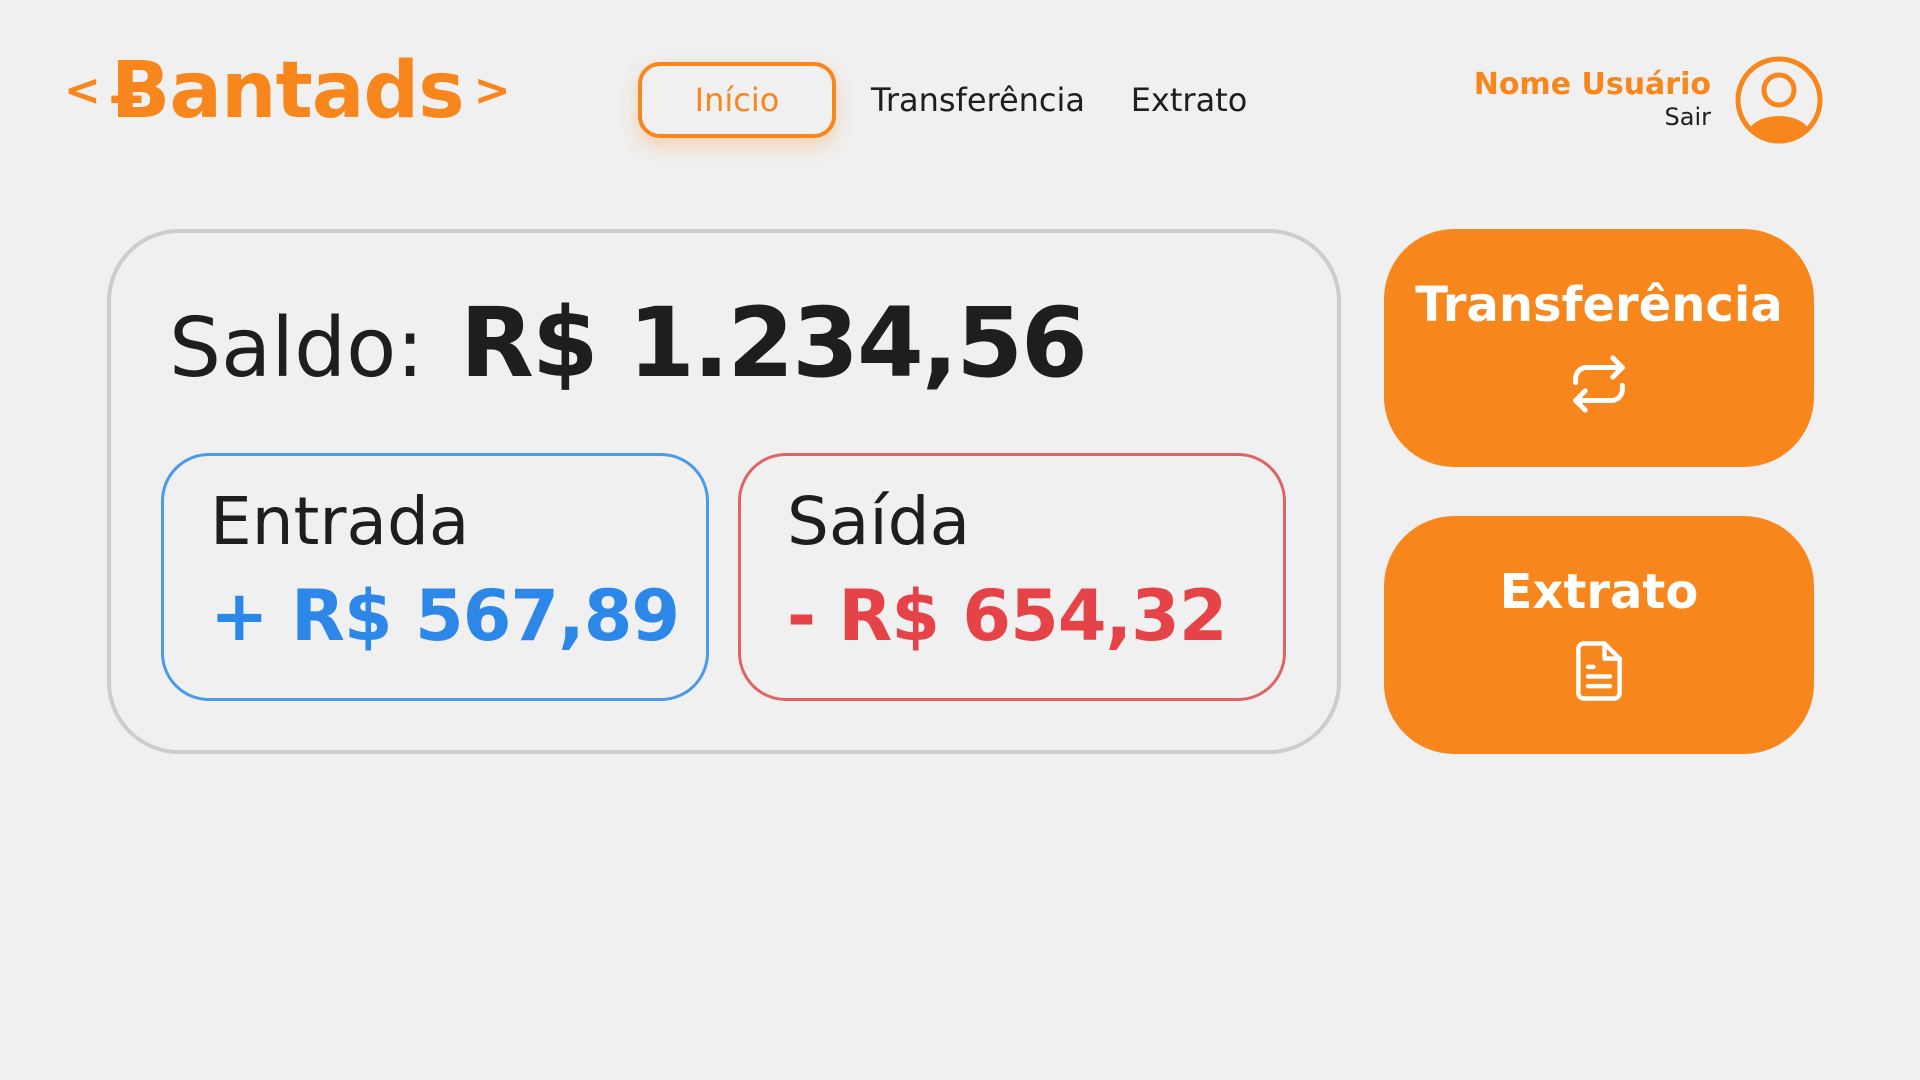 This screenshot has width=1920, height=1080. Describe the element at coordinates (296, 348) in the screenshot. I see `balance-label: Saldo:` at that location.